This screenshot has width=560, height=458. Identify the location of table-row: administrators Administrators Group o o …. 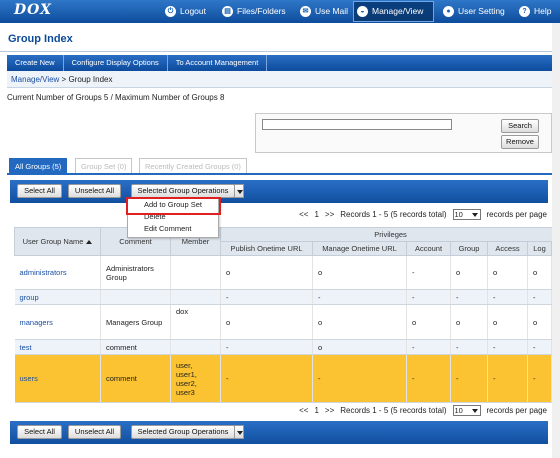
(287, 272).